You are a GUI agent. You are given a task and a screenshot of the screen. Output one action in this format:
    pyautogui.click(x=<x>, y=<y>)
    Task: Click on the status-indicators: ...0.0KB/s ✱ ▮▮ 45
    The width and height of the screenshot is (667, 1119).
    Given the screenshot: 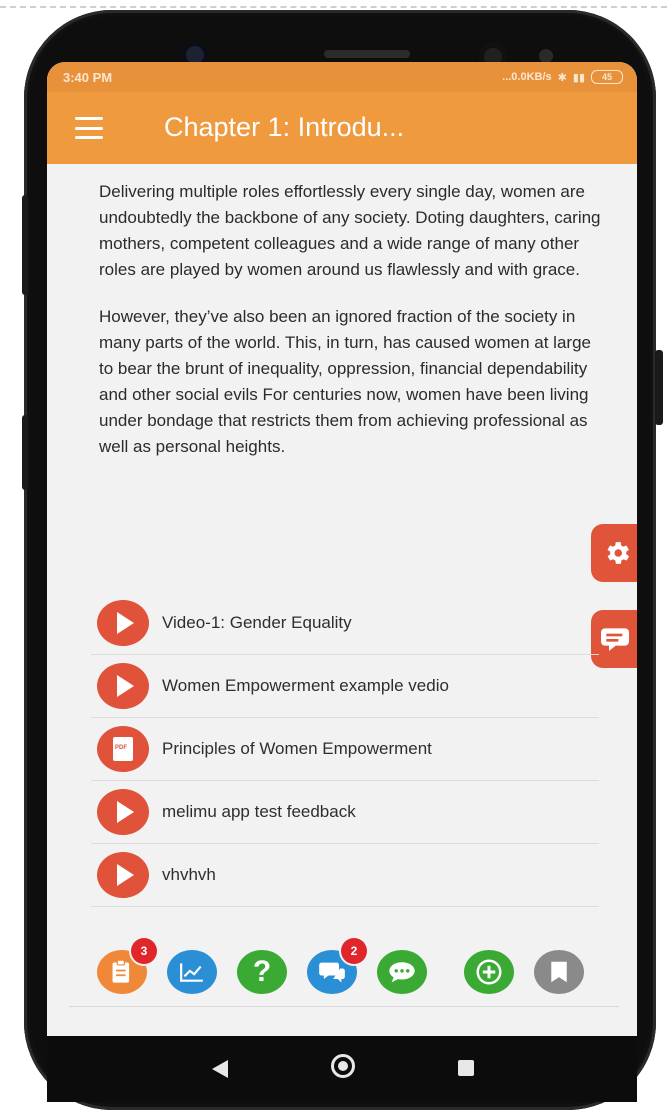 What is the action you would take?
    pyautogui.click(x=562, y=77)
    